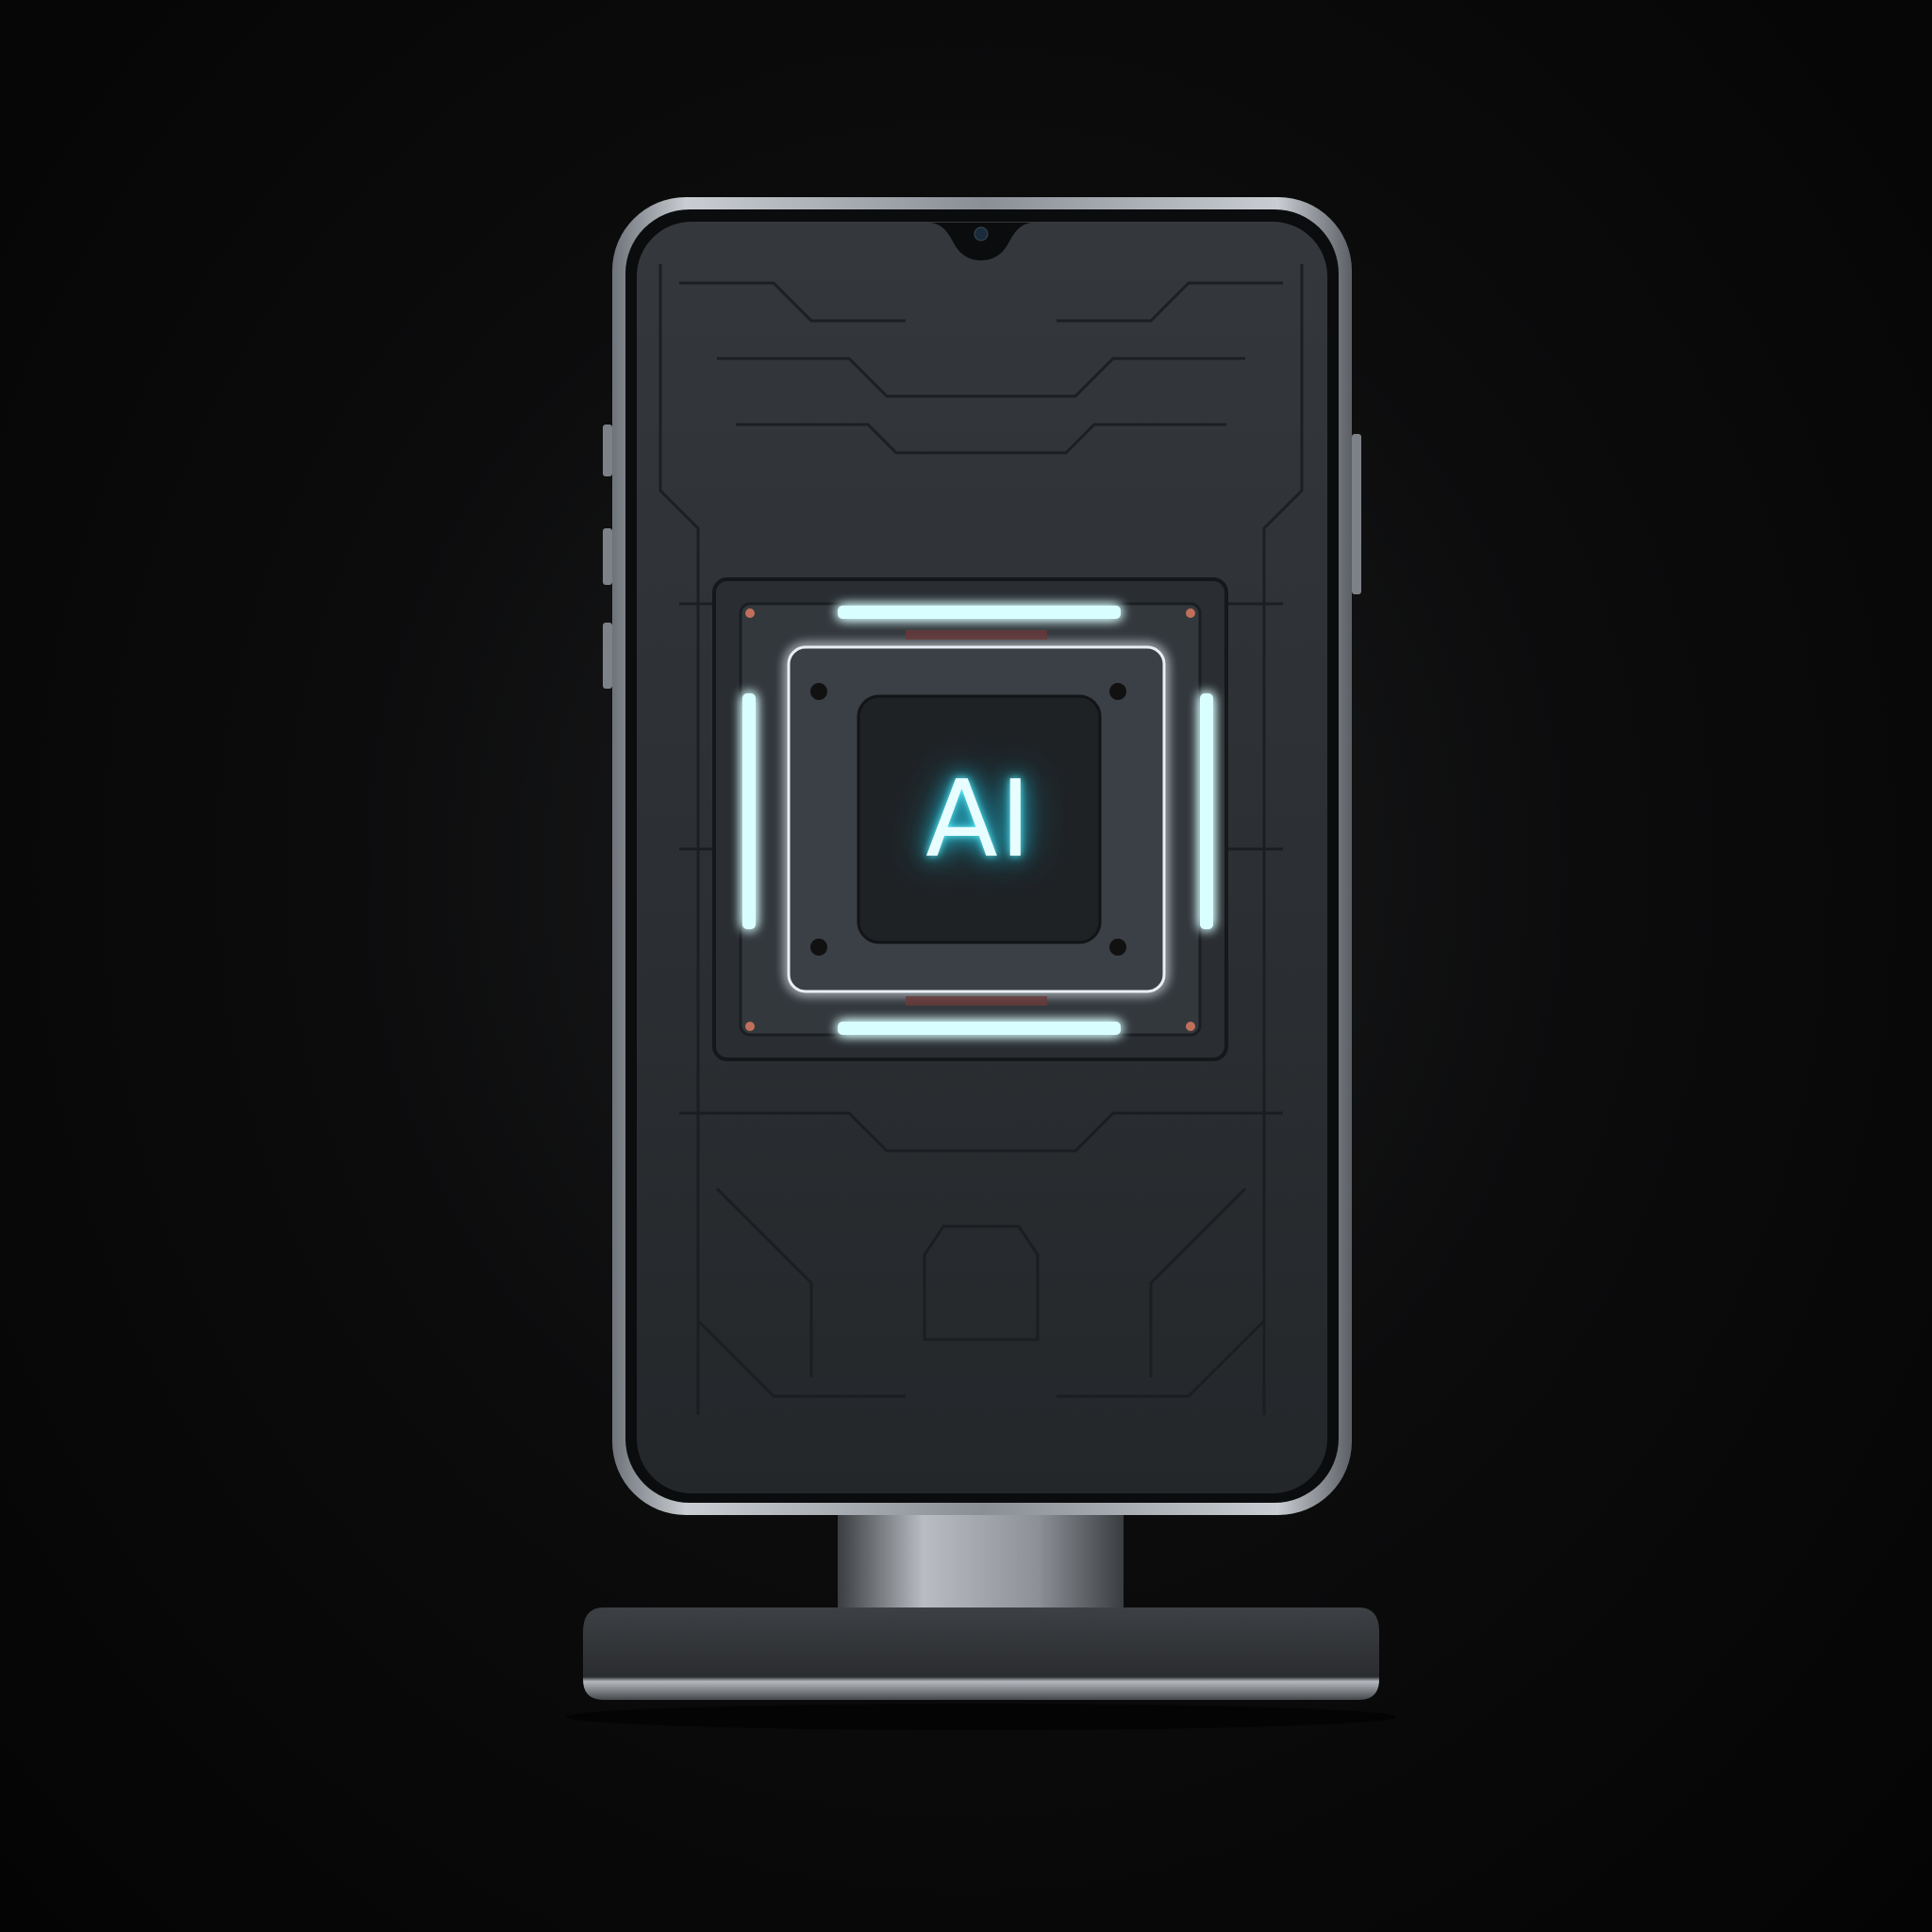 Image resolution: width=1932 pixels, height=1932 pixels. Describe the element at coordinates (981, 234) in the screenshot. I see `camera-icon` at that location.